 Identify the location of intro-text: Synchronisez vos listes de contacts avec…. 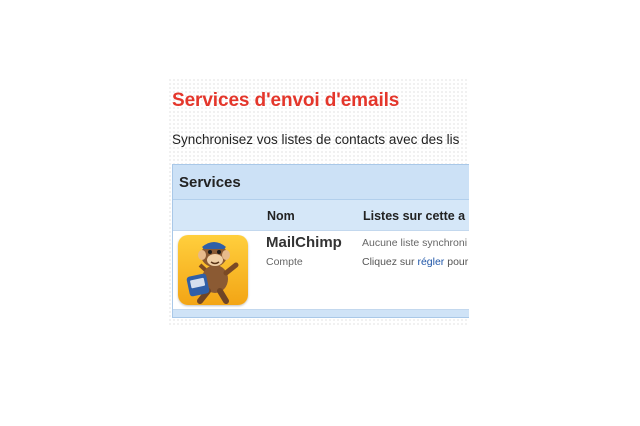
(316, 139).